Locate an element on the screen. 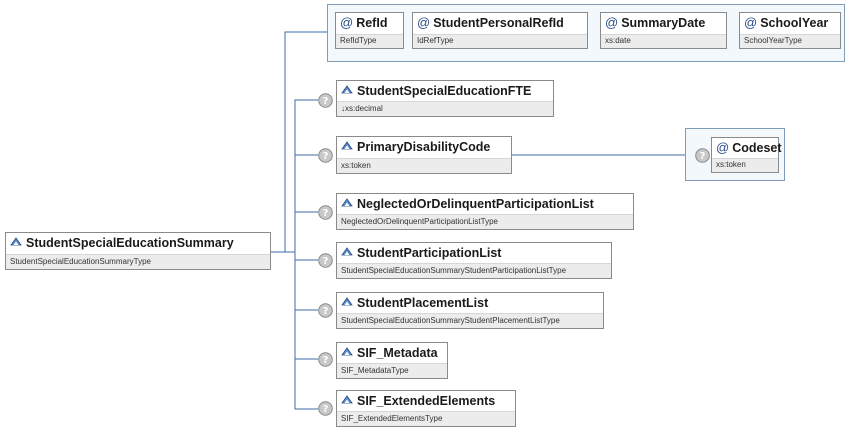 Image resolution: width=845 pixels, height=429 pixels. child-element-type: xs:token is located at coordinates (424, 165).